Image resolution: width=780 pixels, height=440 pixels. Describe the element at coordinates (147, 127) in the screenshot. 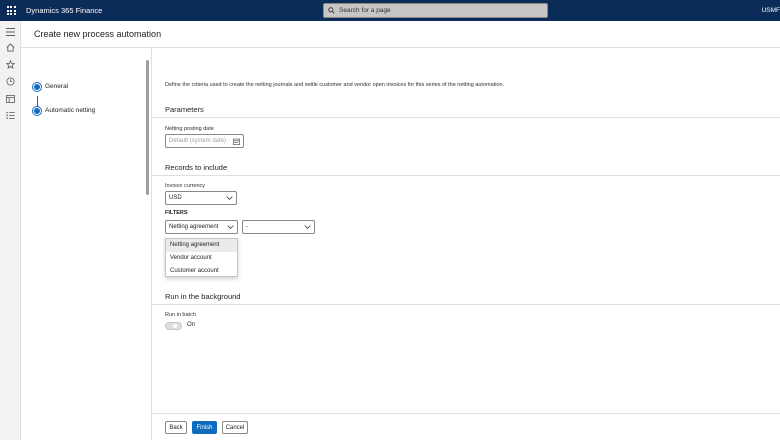

I see `steps-scrollbar` at that location.